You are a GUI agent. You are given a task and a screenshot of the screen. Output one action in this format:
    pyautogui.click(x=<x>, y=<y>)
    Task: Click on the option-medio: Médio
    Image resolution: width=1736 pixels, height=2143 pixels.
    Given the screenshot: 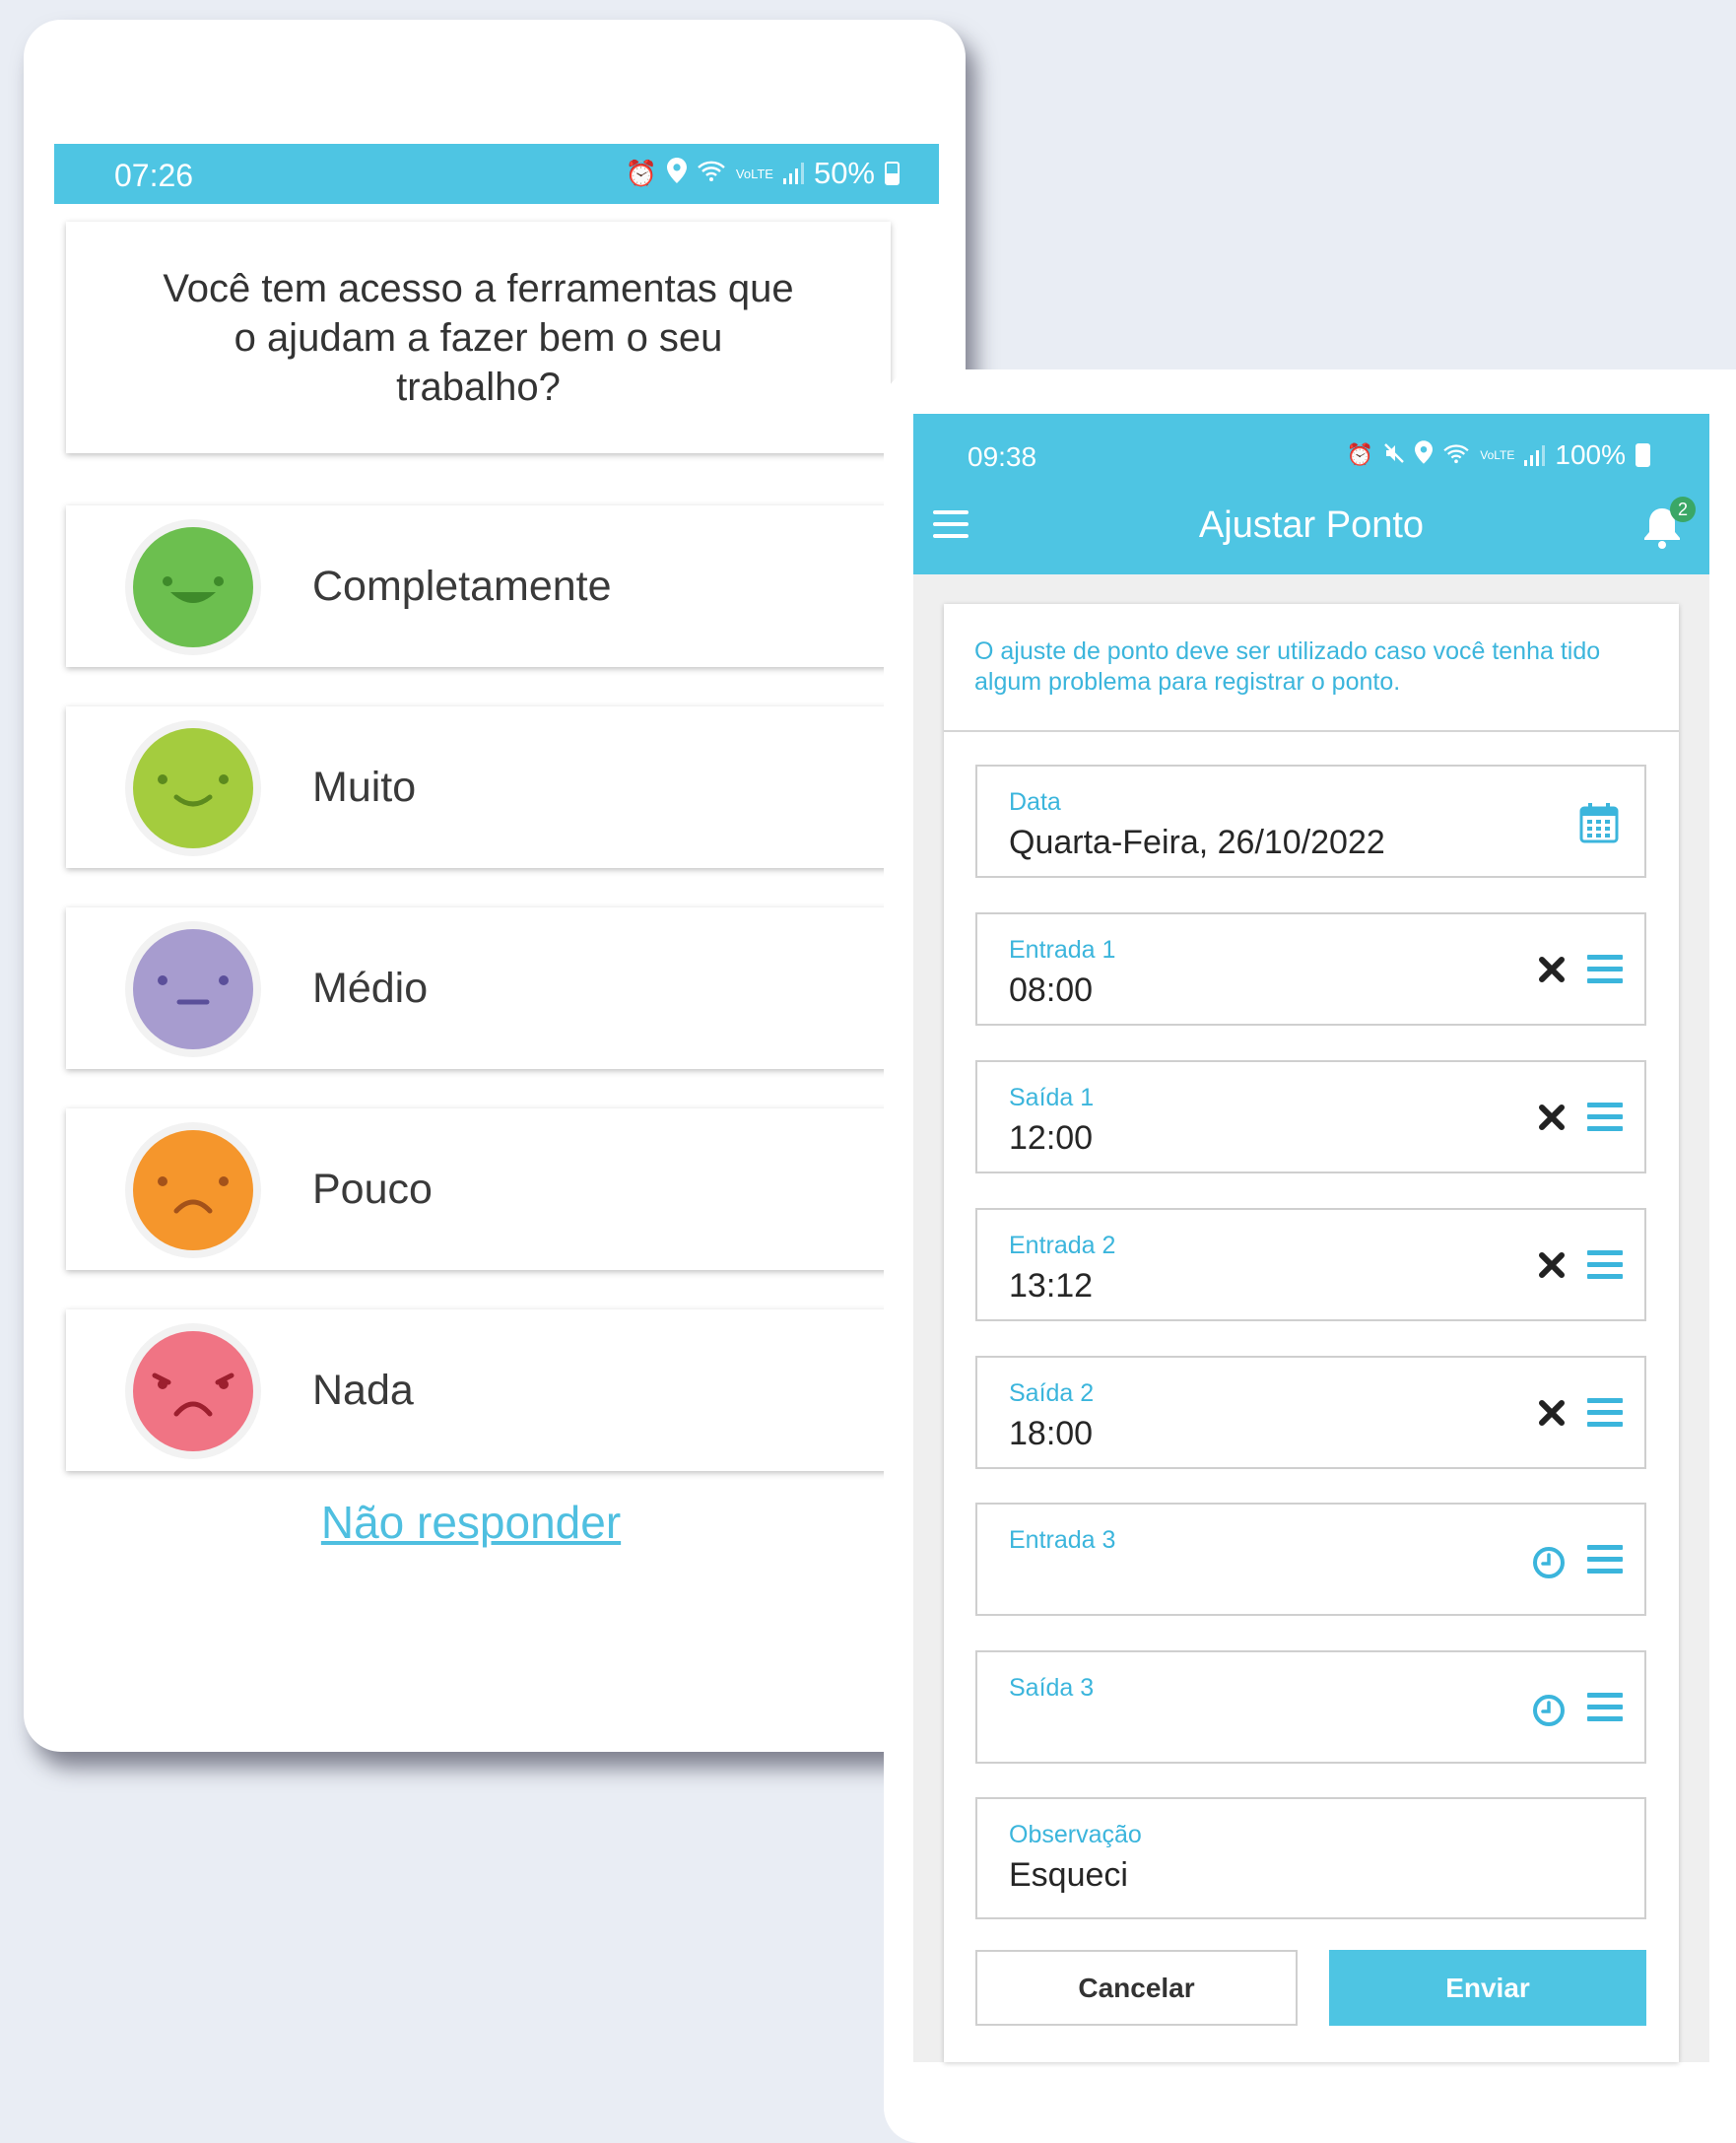 What is the action you would take?
    pyautogui.click(x=509, y=988)
    